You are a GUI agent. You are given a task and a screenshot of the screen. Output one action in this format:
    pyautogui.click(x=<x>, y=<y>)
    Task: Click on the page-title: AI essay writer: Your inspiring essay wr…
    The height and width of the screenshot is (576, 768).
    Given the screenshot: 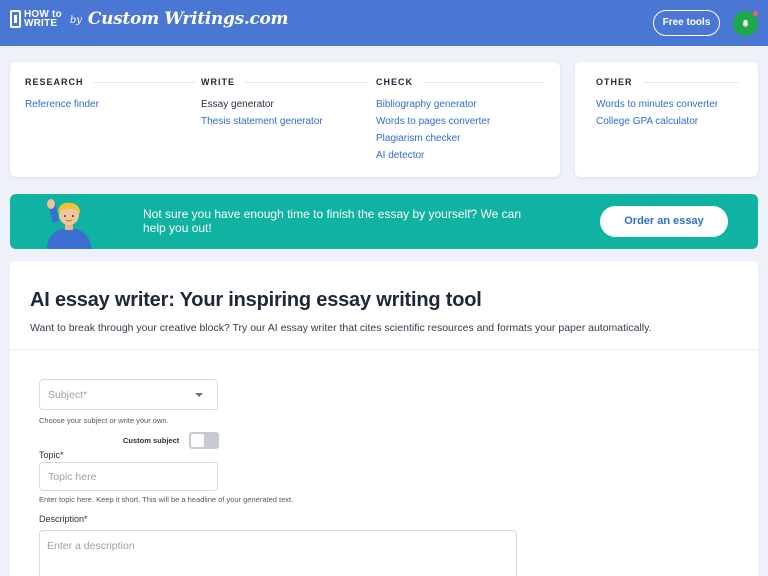 What is the action you would take?
    pyautogui.click(x=256, y=300)
    